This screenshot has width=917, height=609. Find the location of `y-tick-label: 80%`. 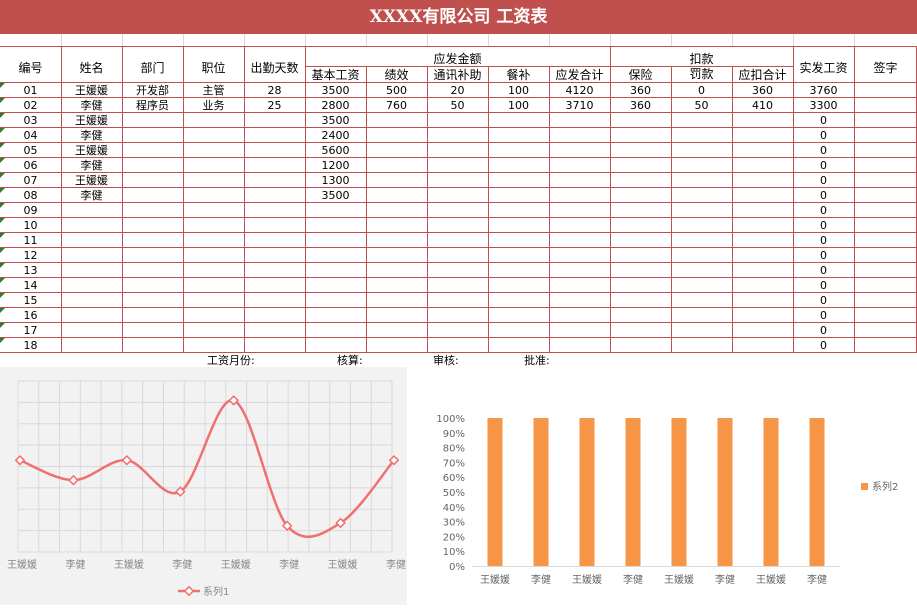

y-tick-label: 80% is located at coordinates (454, 449).